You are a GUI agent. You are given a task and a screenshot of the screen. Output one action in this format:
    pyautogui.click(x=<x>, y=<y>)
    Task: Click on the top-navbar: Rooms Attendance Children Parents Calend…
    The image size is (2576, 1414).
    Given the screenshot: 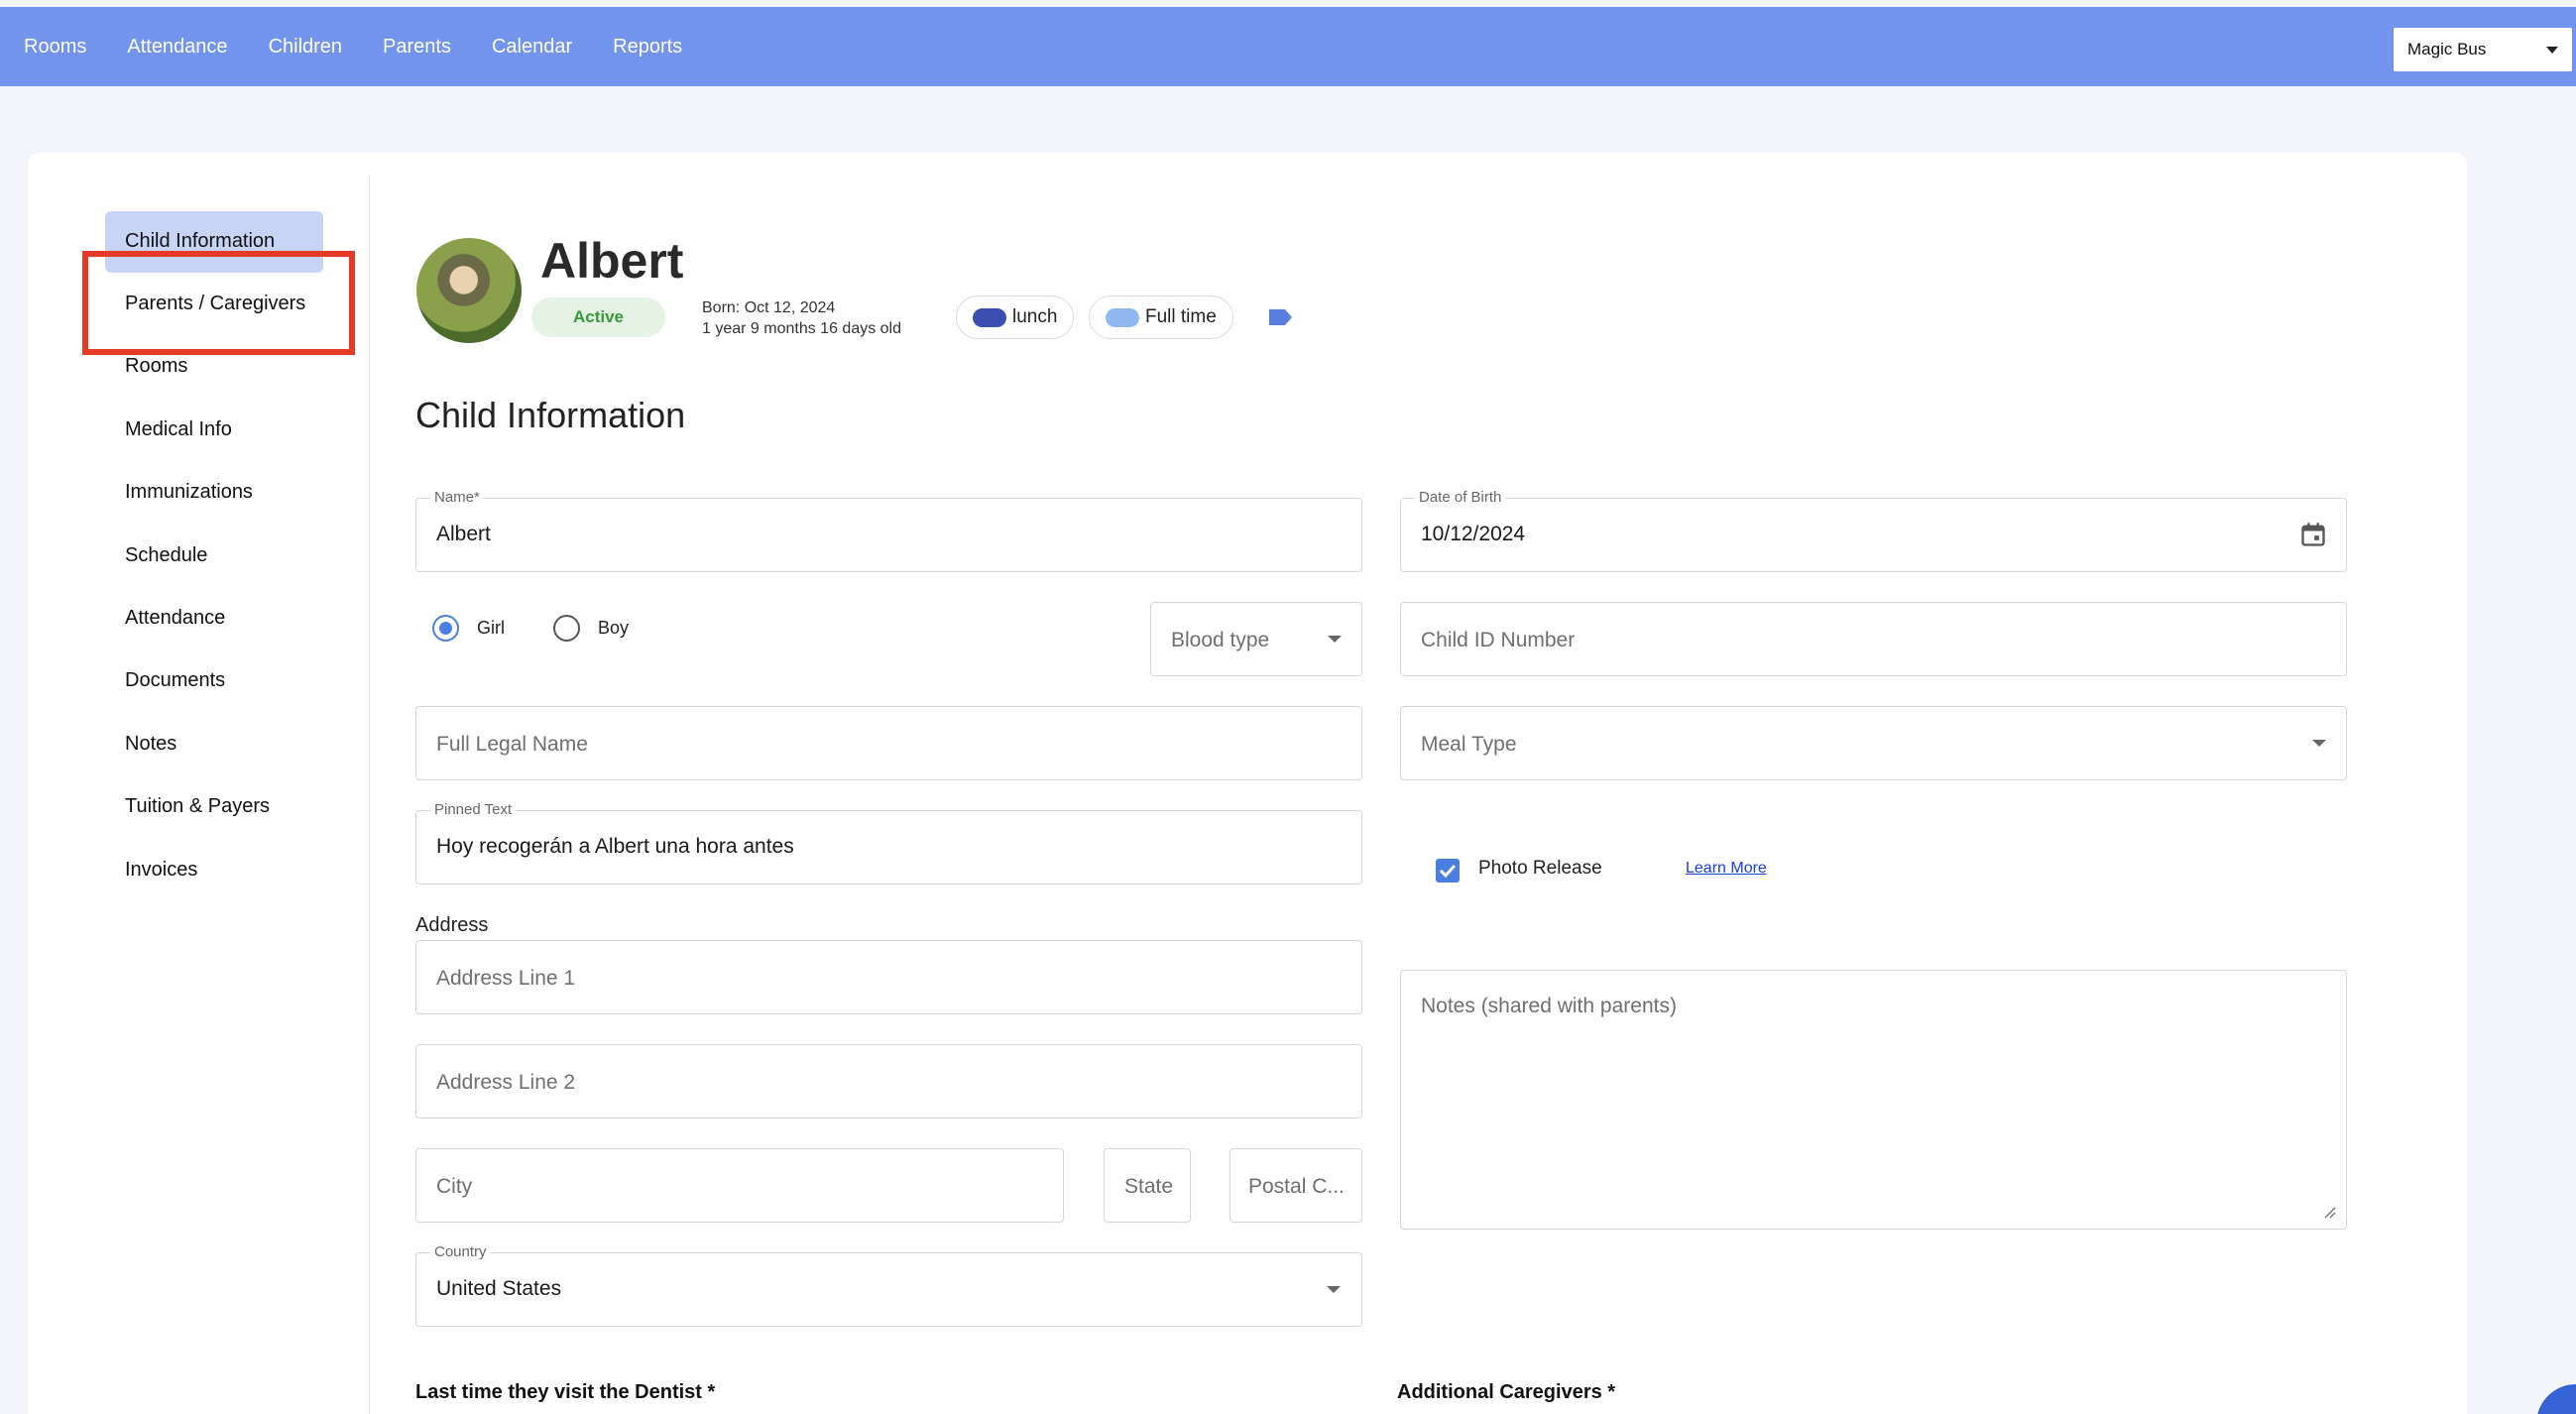 What is the action you would take?
    pyautogui.click(x=1288, y=46)
    